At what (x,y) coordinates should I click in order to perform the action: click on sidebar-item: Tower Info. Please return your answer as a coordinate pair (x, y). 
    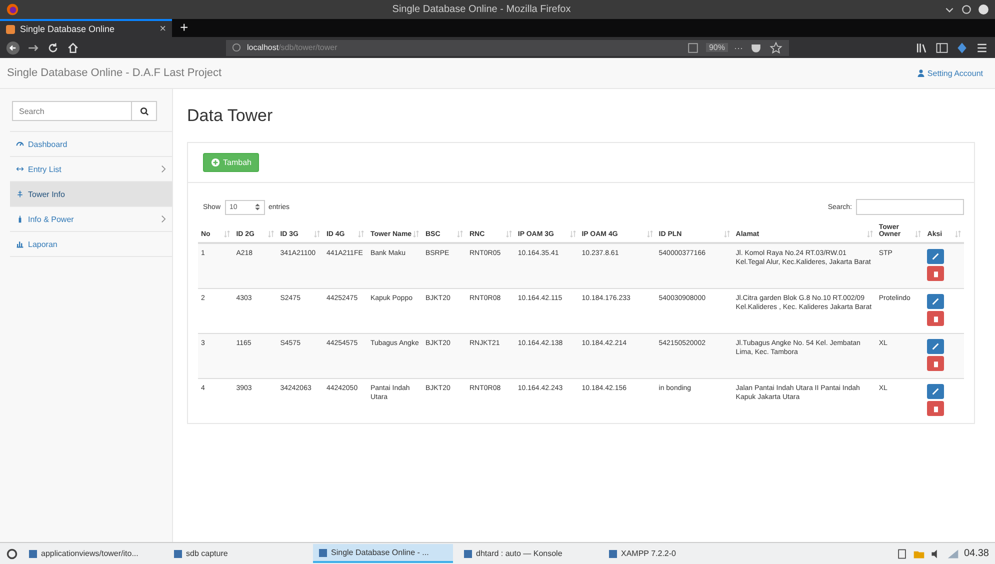
    Looking at the image, I should click on (91, 194).